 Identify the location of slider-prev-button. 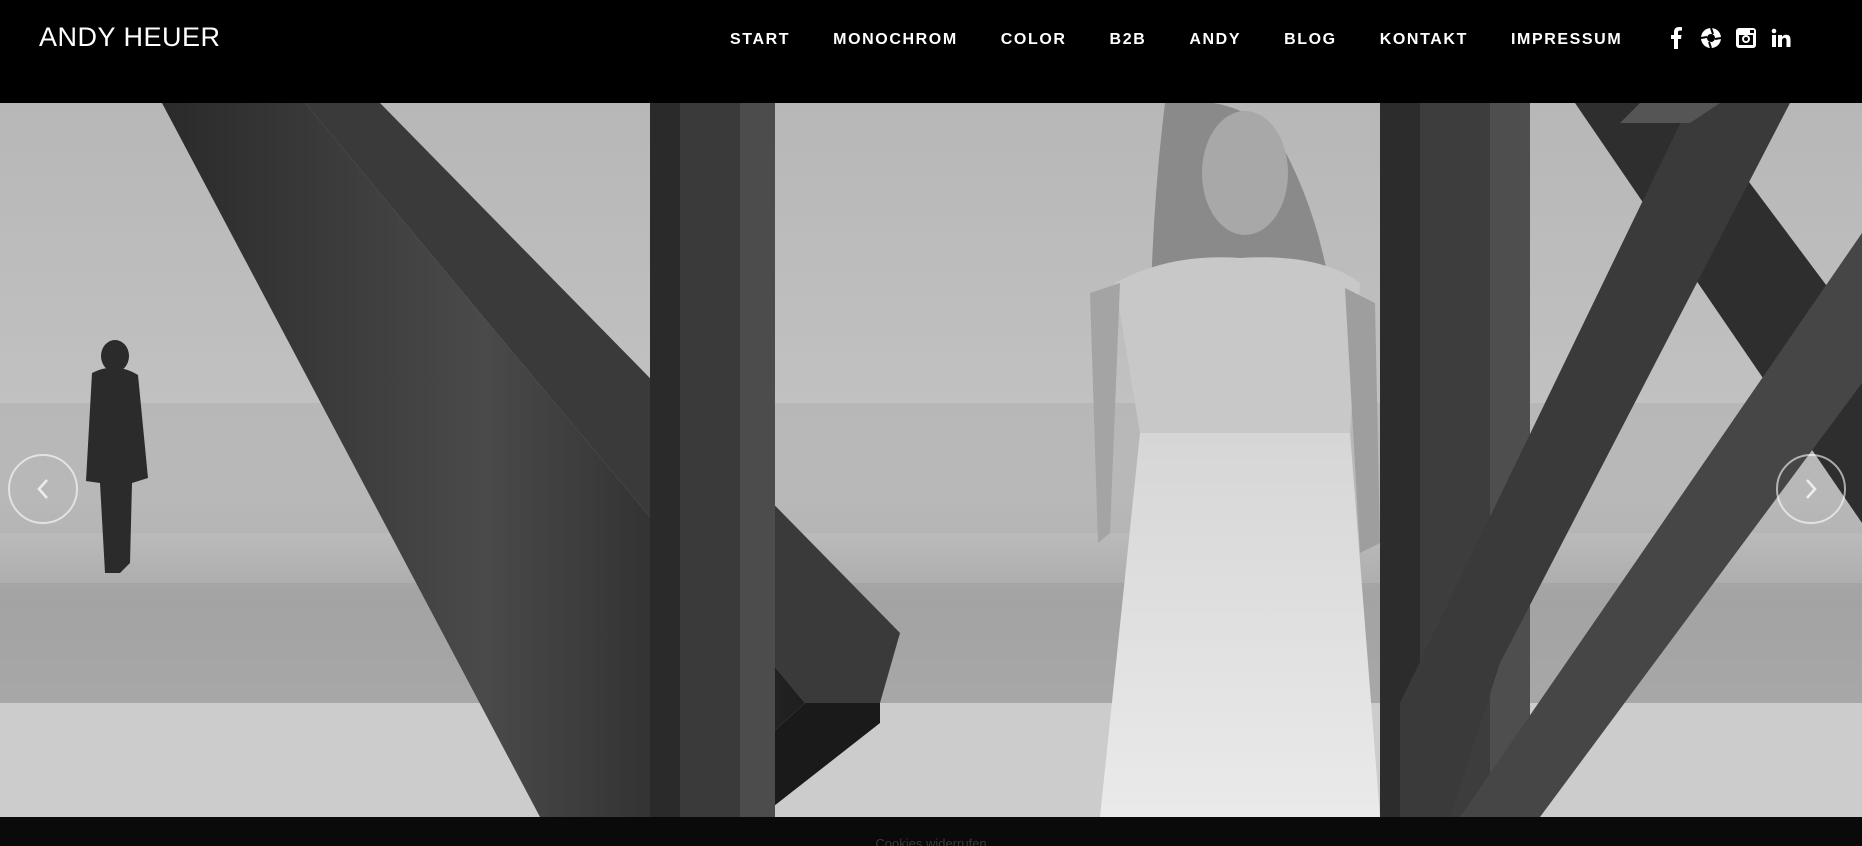
(43, 489).